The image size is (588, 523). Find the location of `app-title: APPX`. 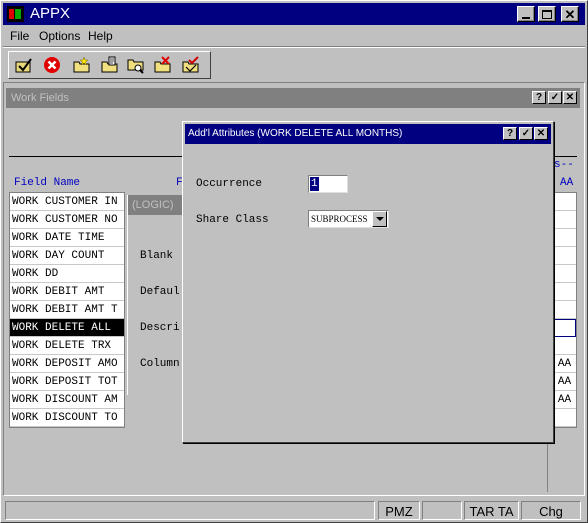

app-title: APPX is located at coordinates (50, 13).